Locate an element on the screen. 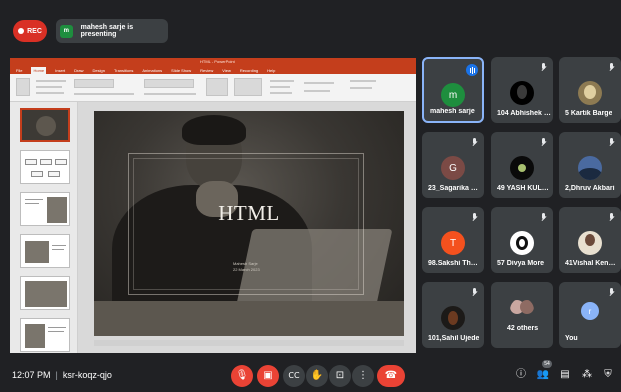 The width and height of the screenshot is (621, 392). notes-bar is located at coordinates (249, 343).